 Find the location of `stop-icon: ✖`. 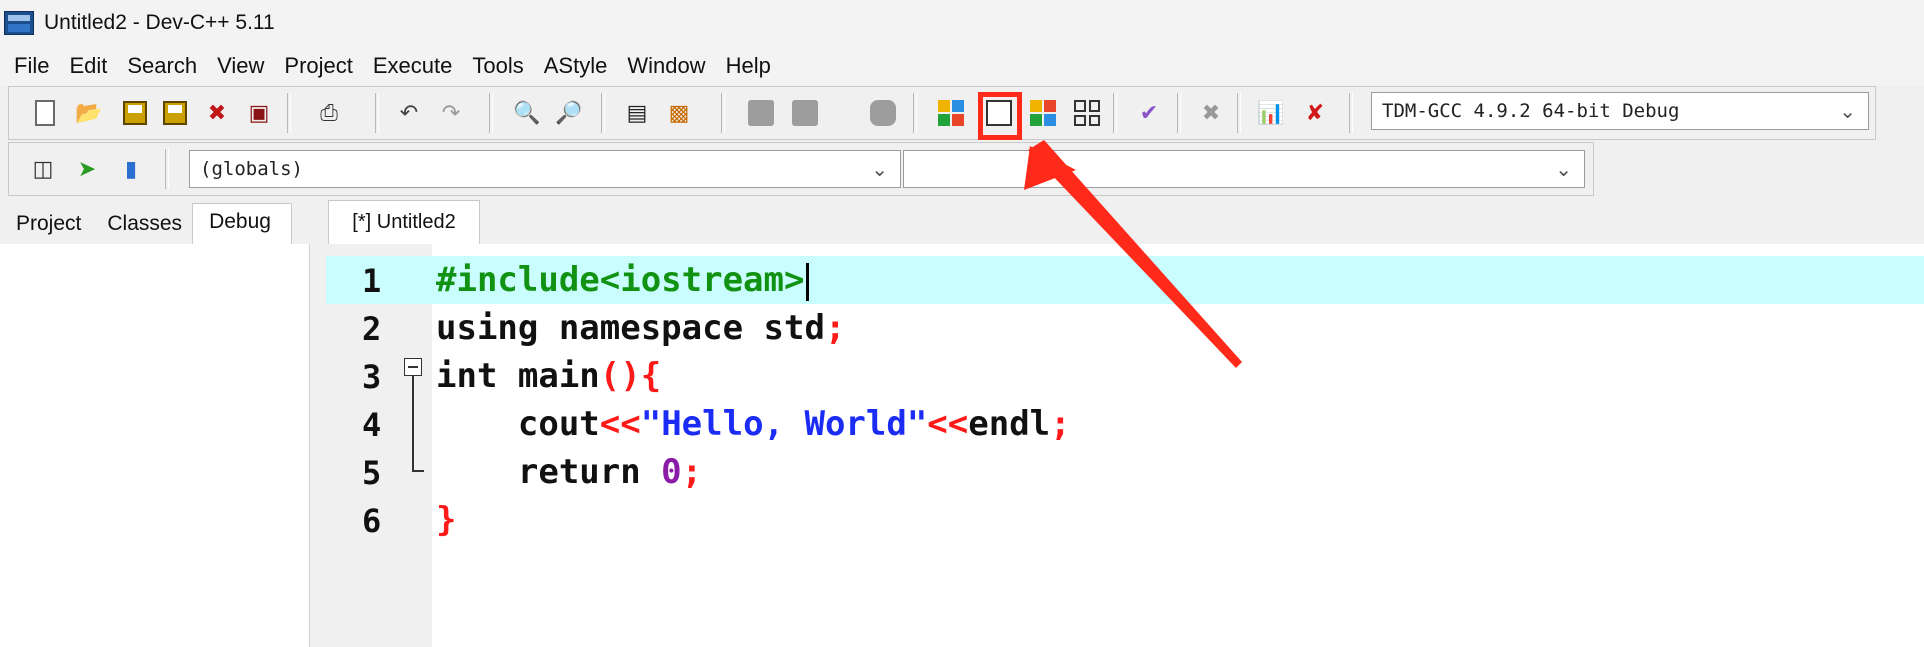

stop-icon: ✖ is located at coordinates (1211, 113).